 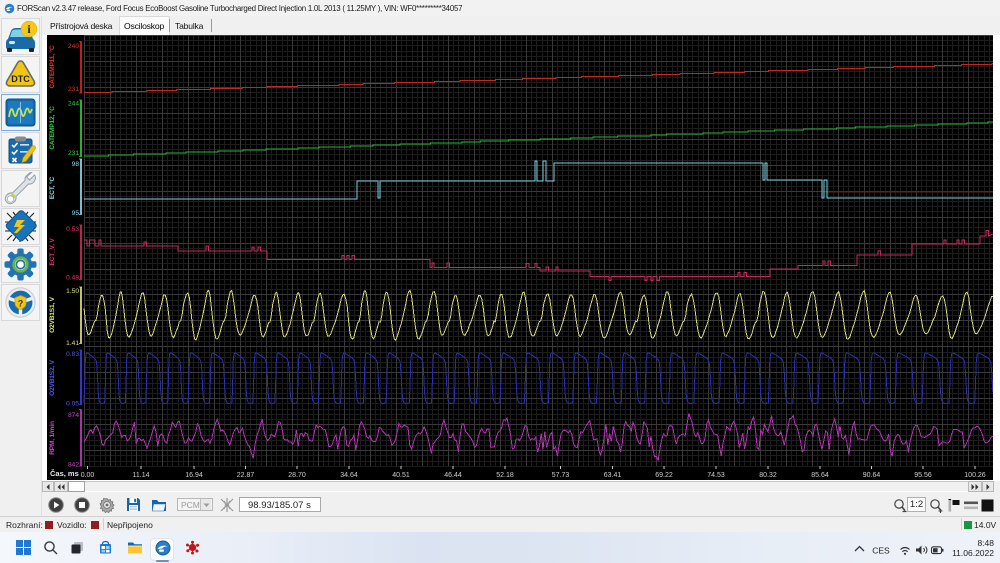 What do you see at coordinates (52, 188) in the screenshot?
I see `svg-text: ECT, °C` at bounding box center [52, 188].